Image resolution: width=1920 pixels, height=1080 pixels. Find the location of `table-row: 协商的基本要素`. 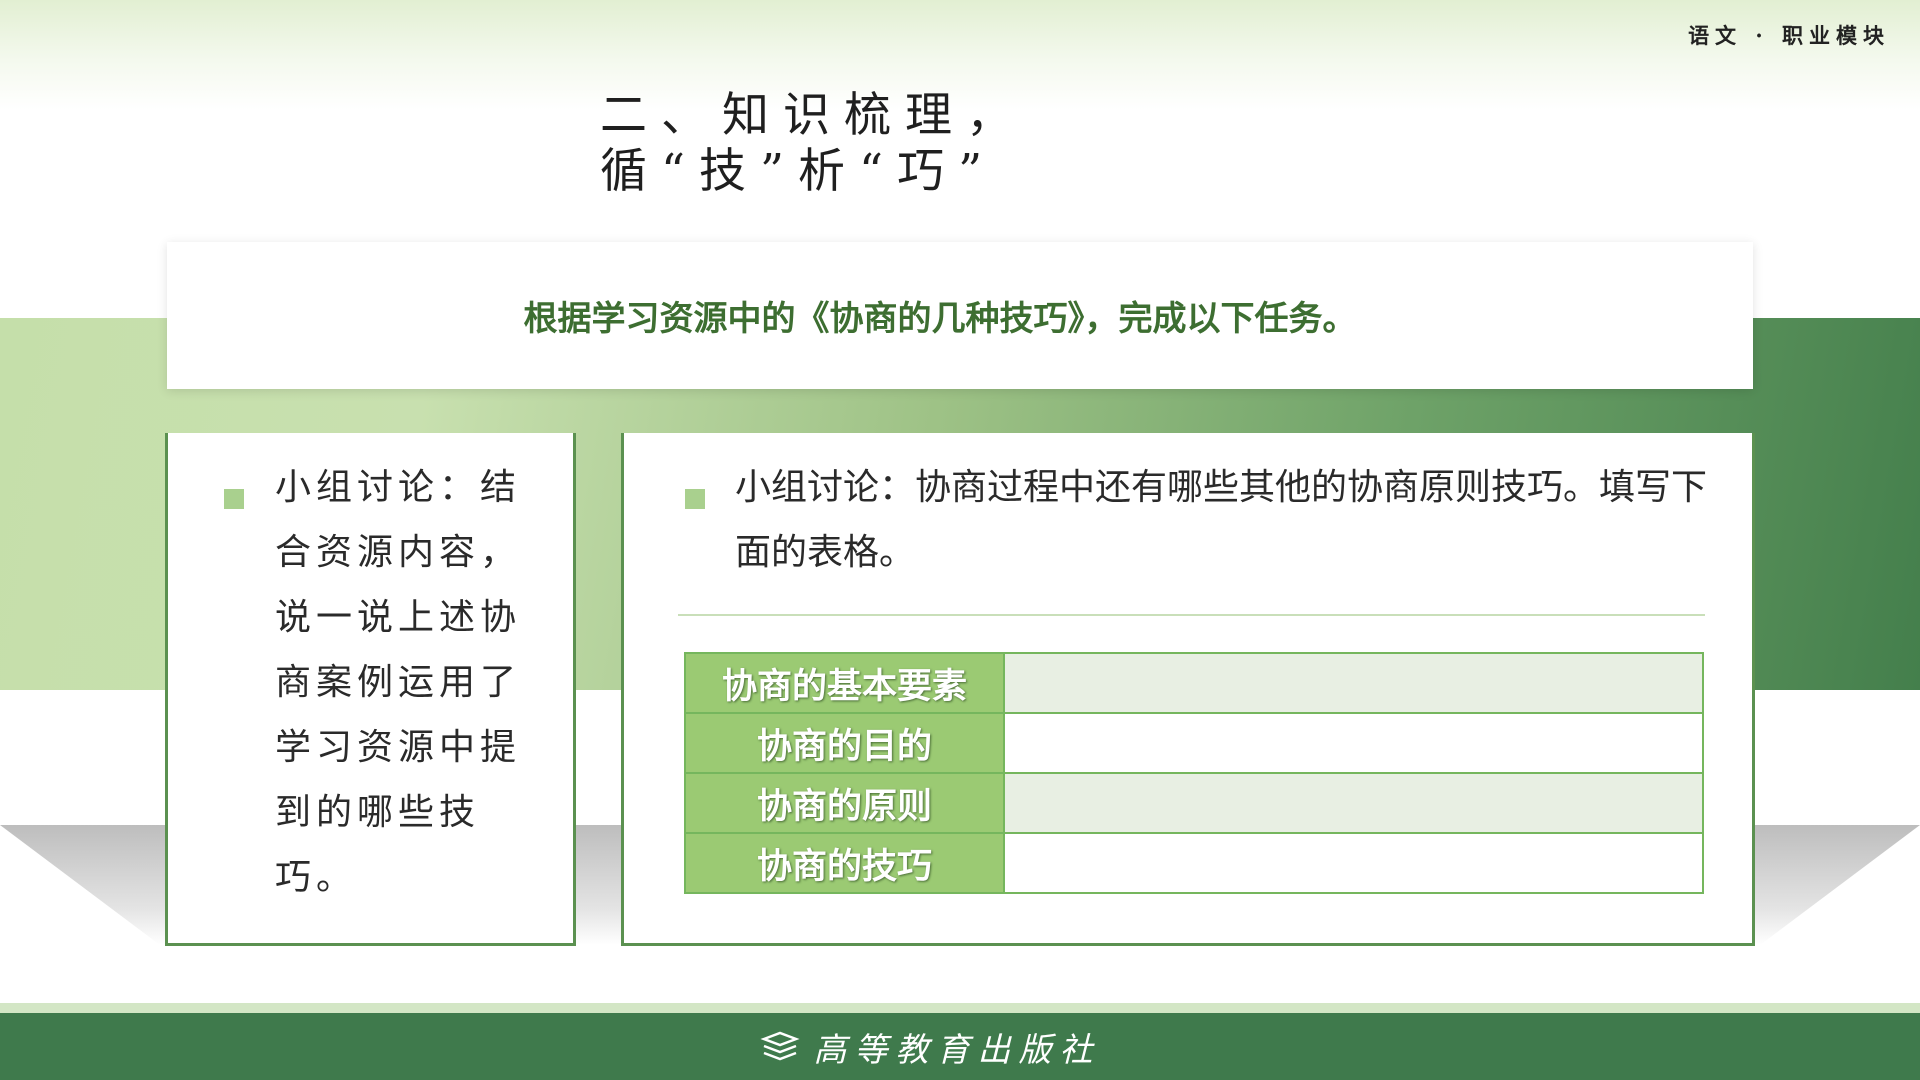

table-row: 协商的基本要素 is located at coordinates (1194, 683).